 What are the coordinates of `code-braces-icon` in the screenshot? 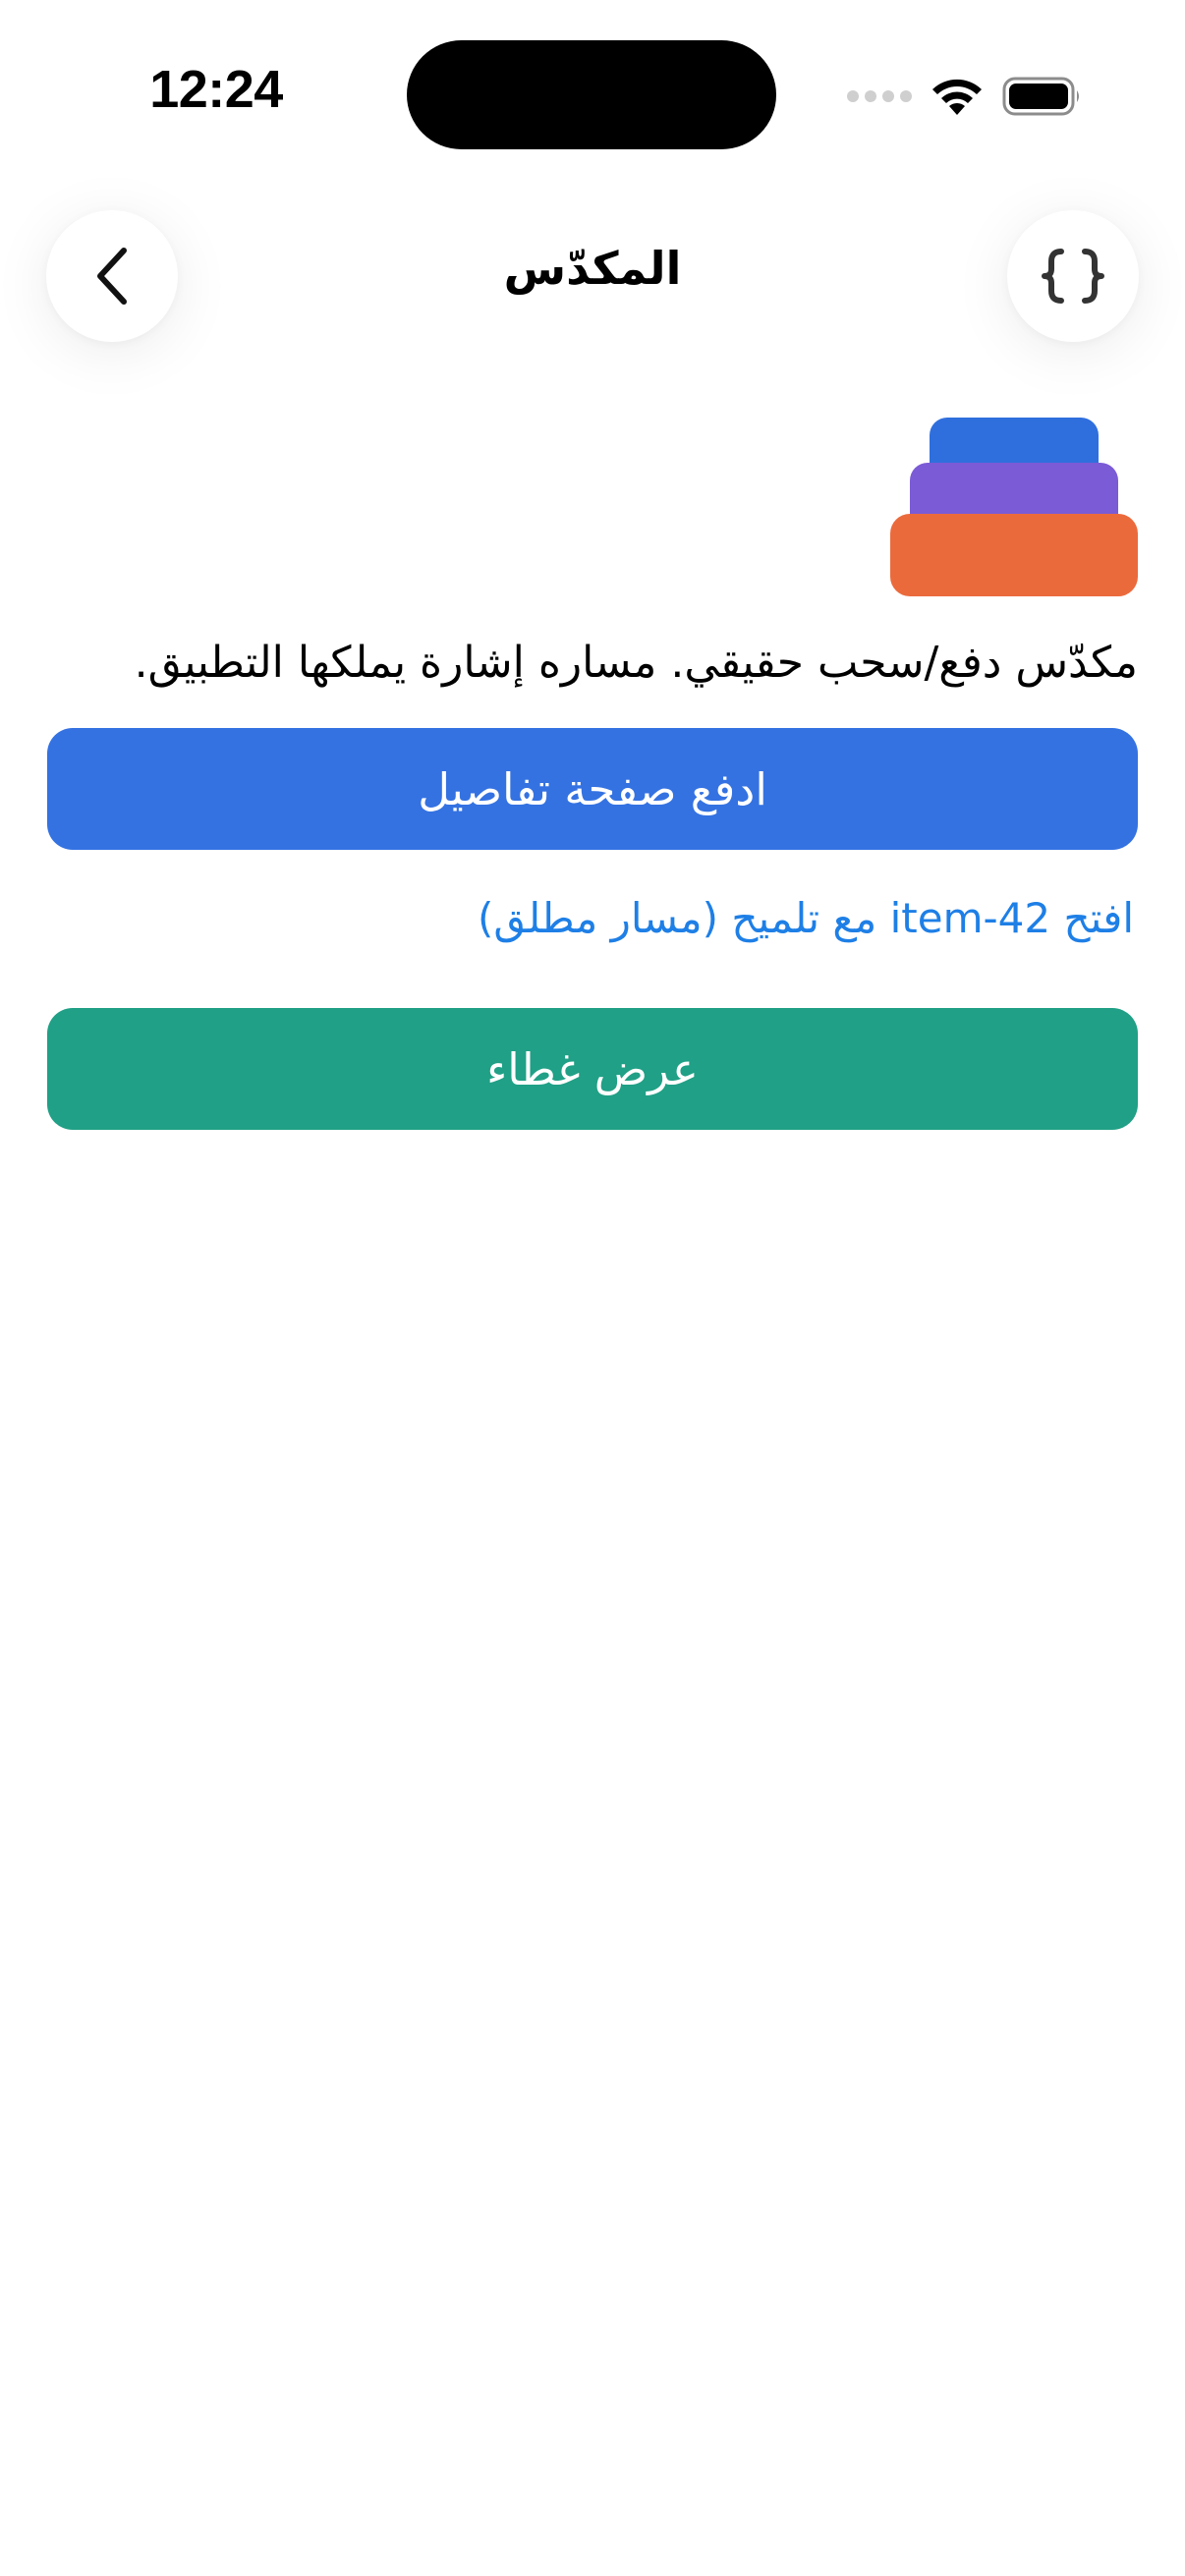 It's located at (1073, 276).